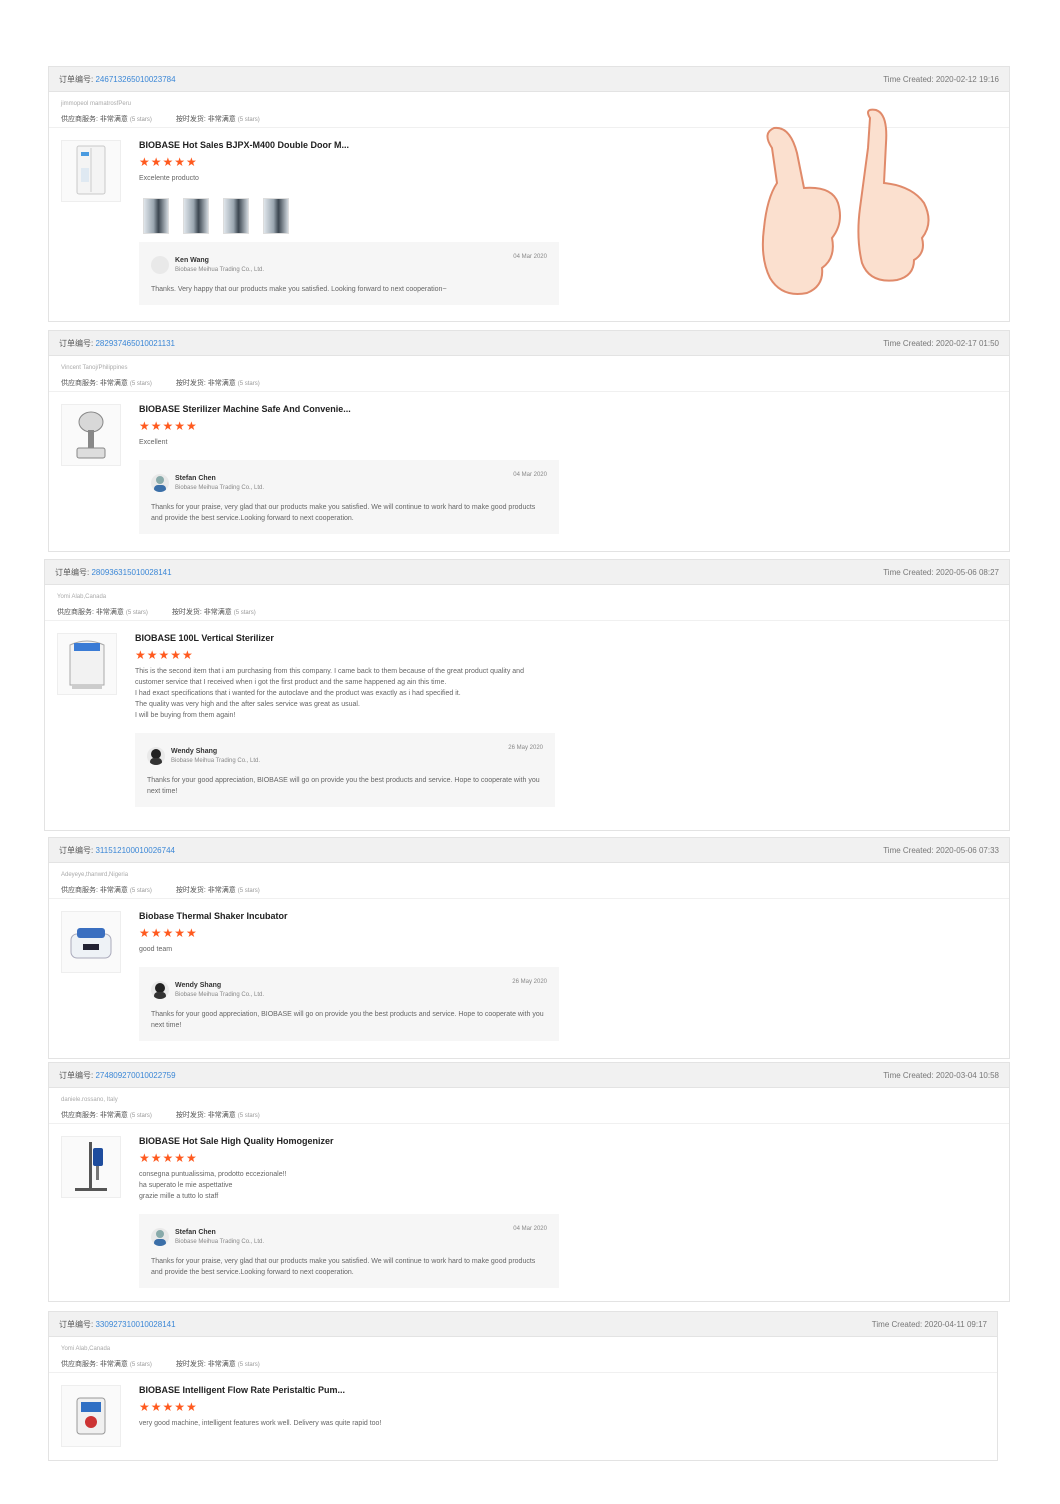 This screenshot has width=1060, height=1504. I want to click on buyer-name: daniele.rossano, Italy, so click(89, 1100).